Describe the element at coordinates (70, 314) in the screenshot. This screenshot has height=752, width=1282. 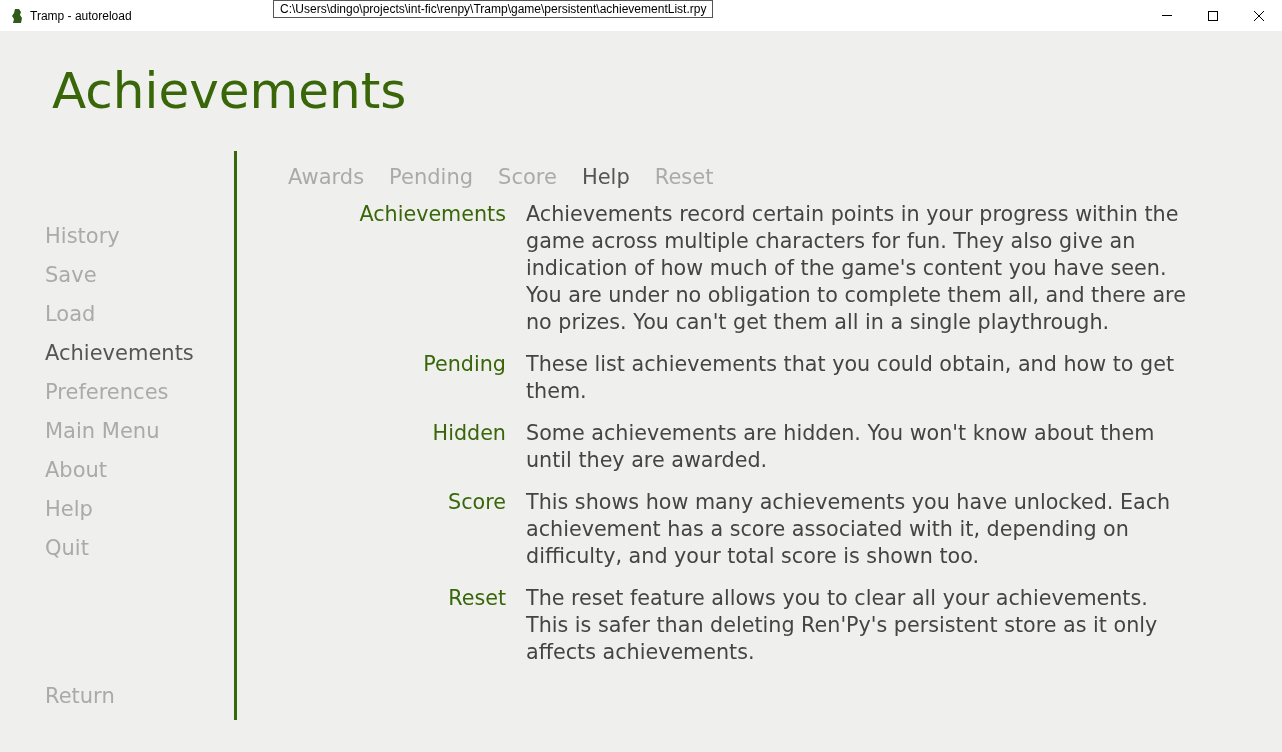
I see `sidebar-item: Load` at that location.